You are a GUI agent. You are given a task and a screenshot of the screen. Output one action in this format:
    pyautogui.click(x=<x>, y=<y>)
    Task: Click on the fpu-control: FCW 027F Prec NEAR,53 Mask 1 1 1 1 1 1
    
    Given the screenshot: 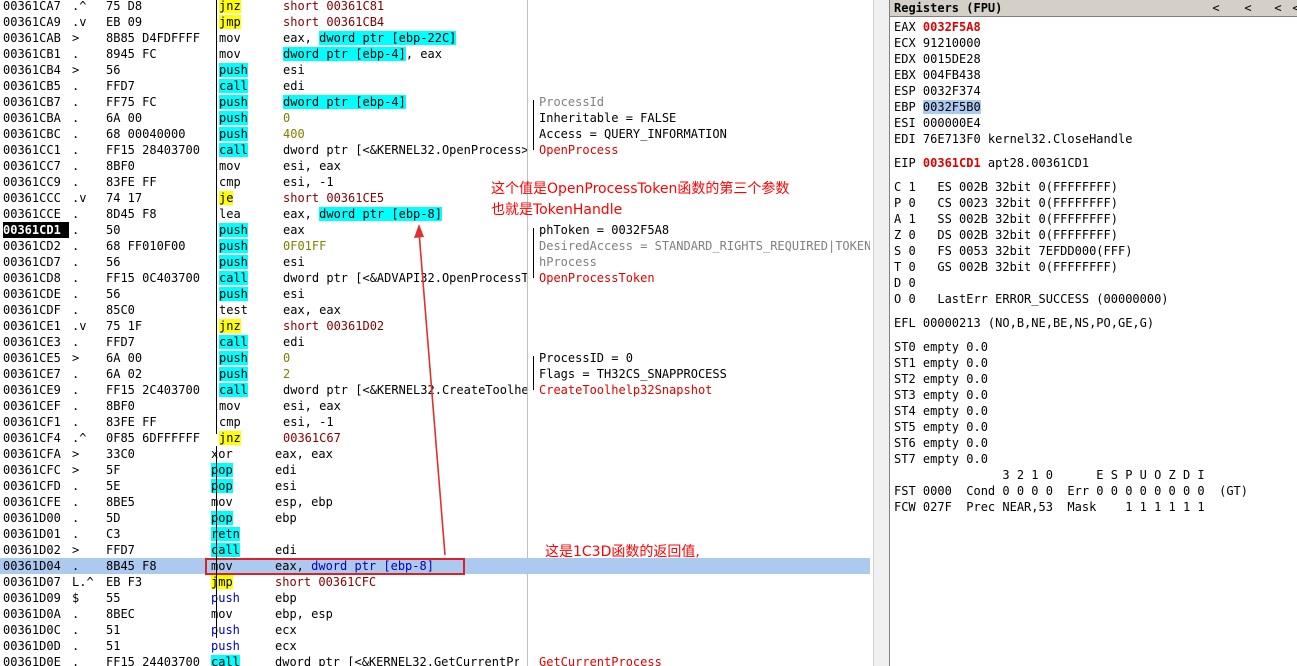 What is the action you would take?
    pyautogui.click(x=1049, y=507)
    